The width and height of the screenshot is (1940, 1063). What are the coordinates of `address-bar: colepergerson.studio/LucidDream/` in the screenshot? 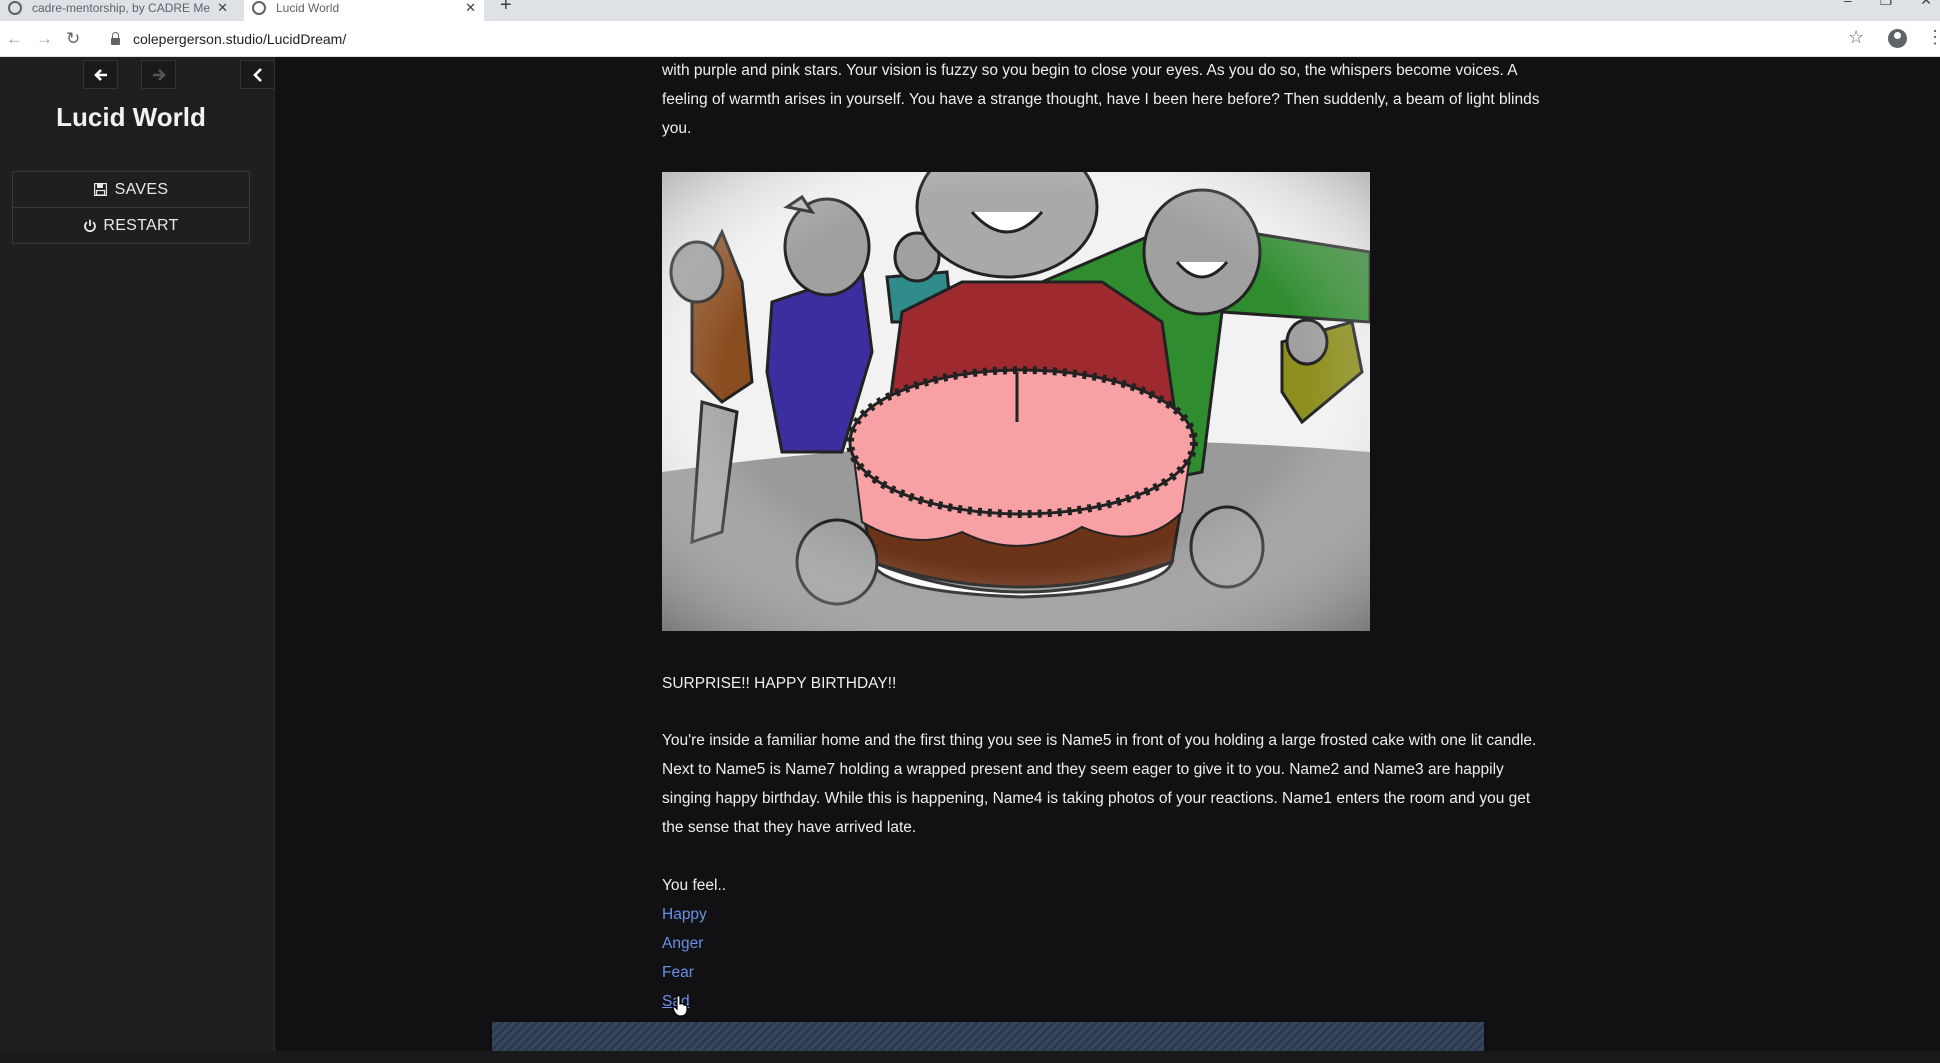 It's located at (973, 39).